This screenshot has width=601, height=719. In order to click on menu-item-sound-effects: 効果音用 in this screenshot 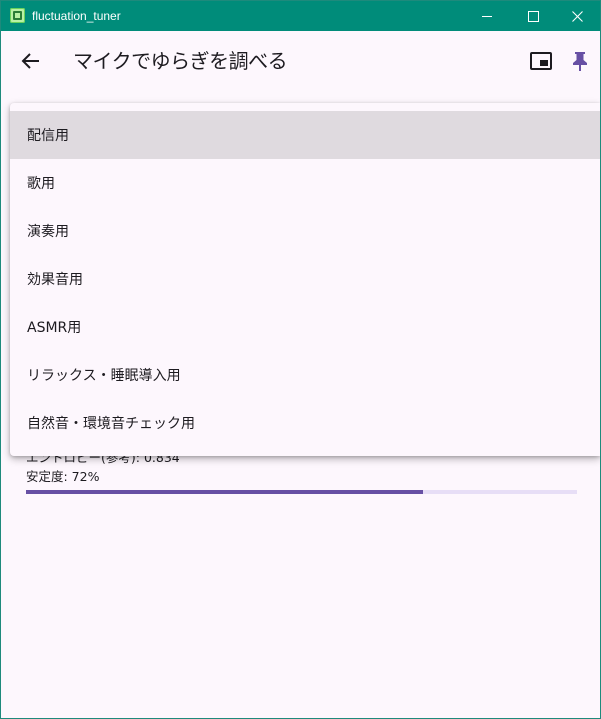, I will do `click(305, 279)`.